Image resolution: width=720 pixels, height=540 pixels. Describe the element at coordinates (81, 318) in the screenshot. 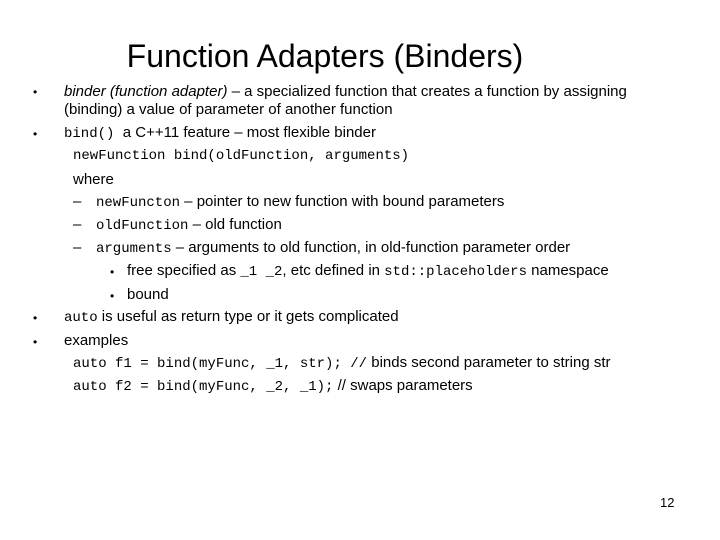

I see `auto-code: auto` at that location.